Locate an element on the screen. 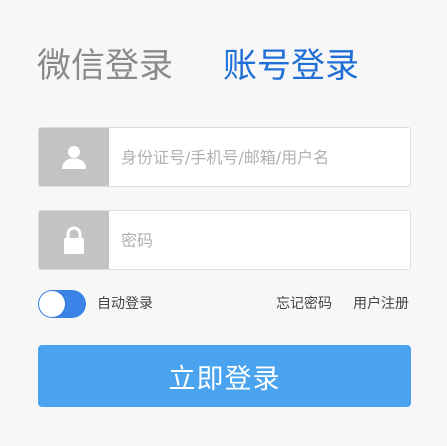 This screenshot has height=446, width=447. forgot-password-link: 忘记密码 is located at coordinates (304, 304).